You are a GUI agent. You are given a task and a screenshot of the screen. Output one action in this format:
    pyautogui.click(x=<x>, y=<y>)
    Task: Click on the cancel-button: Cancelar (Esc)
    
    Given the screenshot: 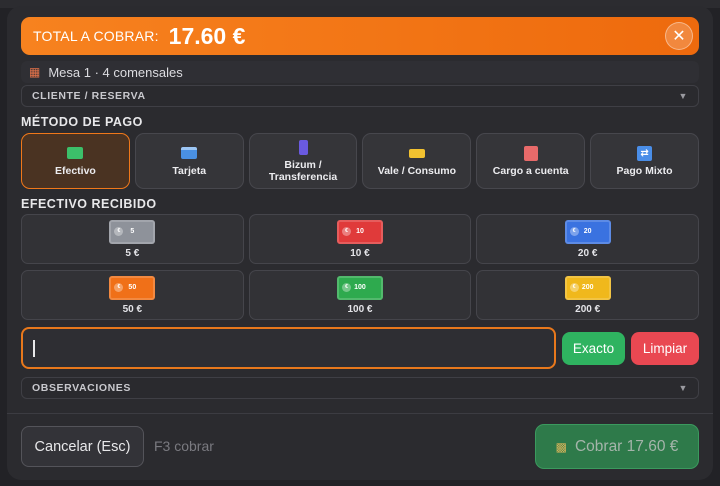 What is the action you would take?
    pyautogui.click(x=82, y=446)
    